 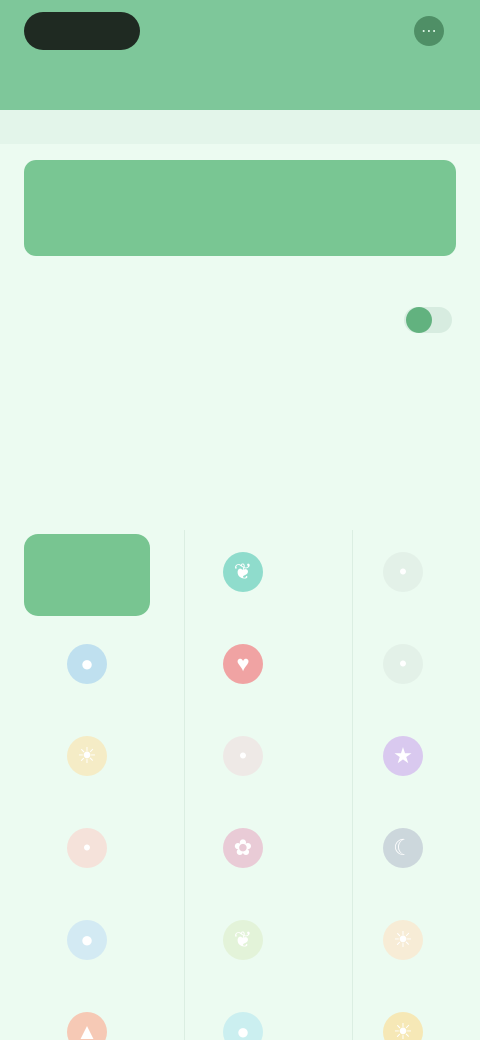 I want to click on app-logo, so click(x=82, y=31).